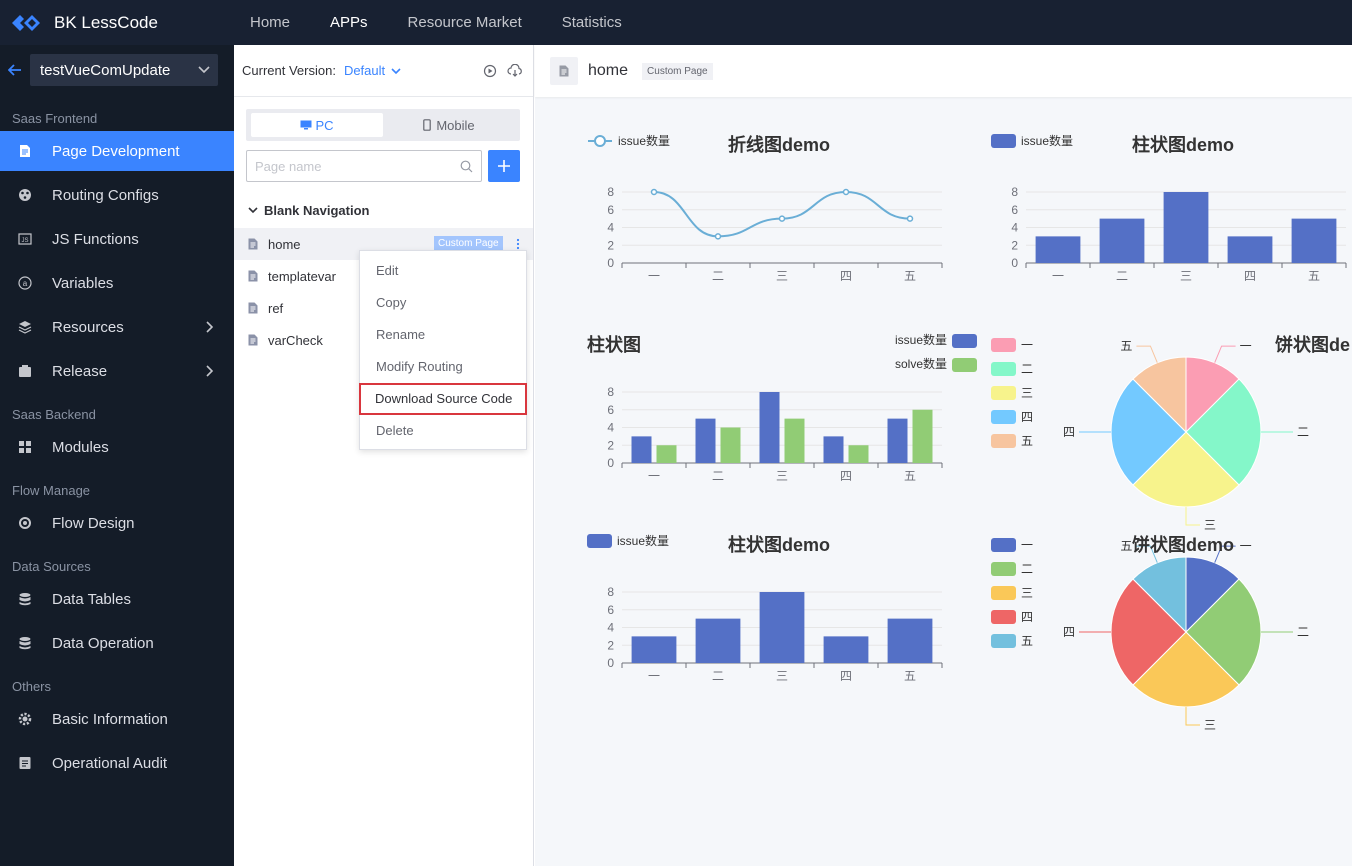 The height and width of the screenshot is (866, 1352). Describe the element at coordinates (117, 195) in the screenshot. I see `sidebar-item-routing-configs: Routing Configs` at that location.